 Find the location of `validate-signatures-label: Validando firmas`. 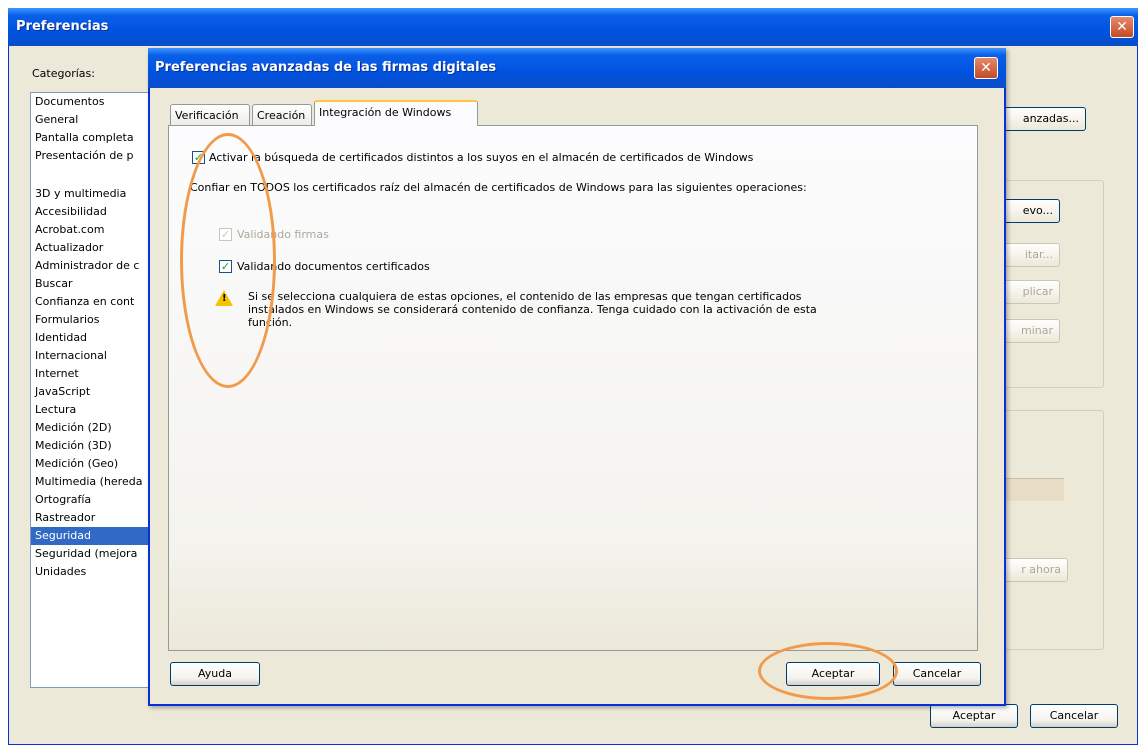

validate-signatures-label: Validando firmas is located at coordinates (283, 234).